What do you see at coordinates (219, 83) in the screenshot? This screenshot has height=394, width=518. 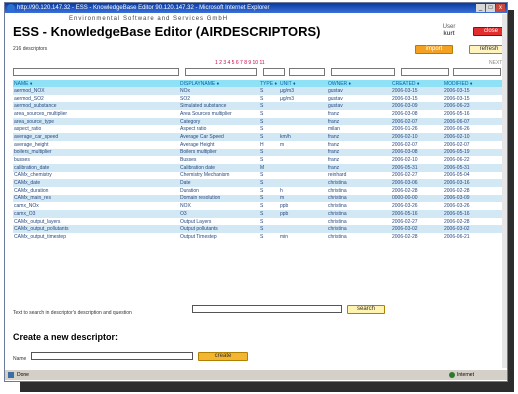 I see `column-displayname: DISPLAYNAME ♦` at bounding box center [219, 83].